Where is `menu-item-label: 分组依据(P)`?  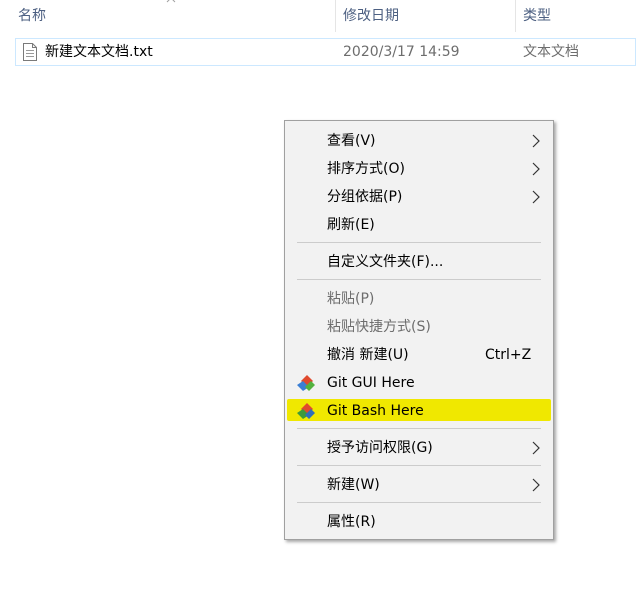 menu-item-label: 分组依据(P) is located at coordinates (365, 197).